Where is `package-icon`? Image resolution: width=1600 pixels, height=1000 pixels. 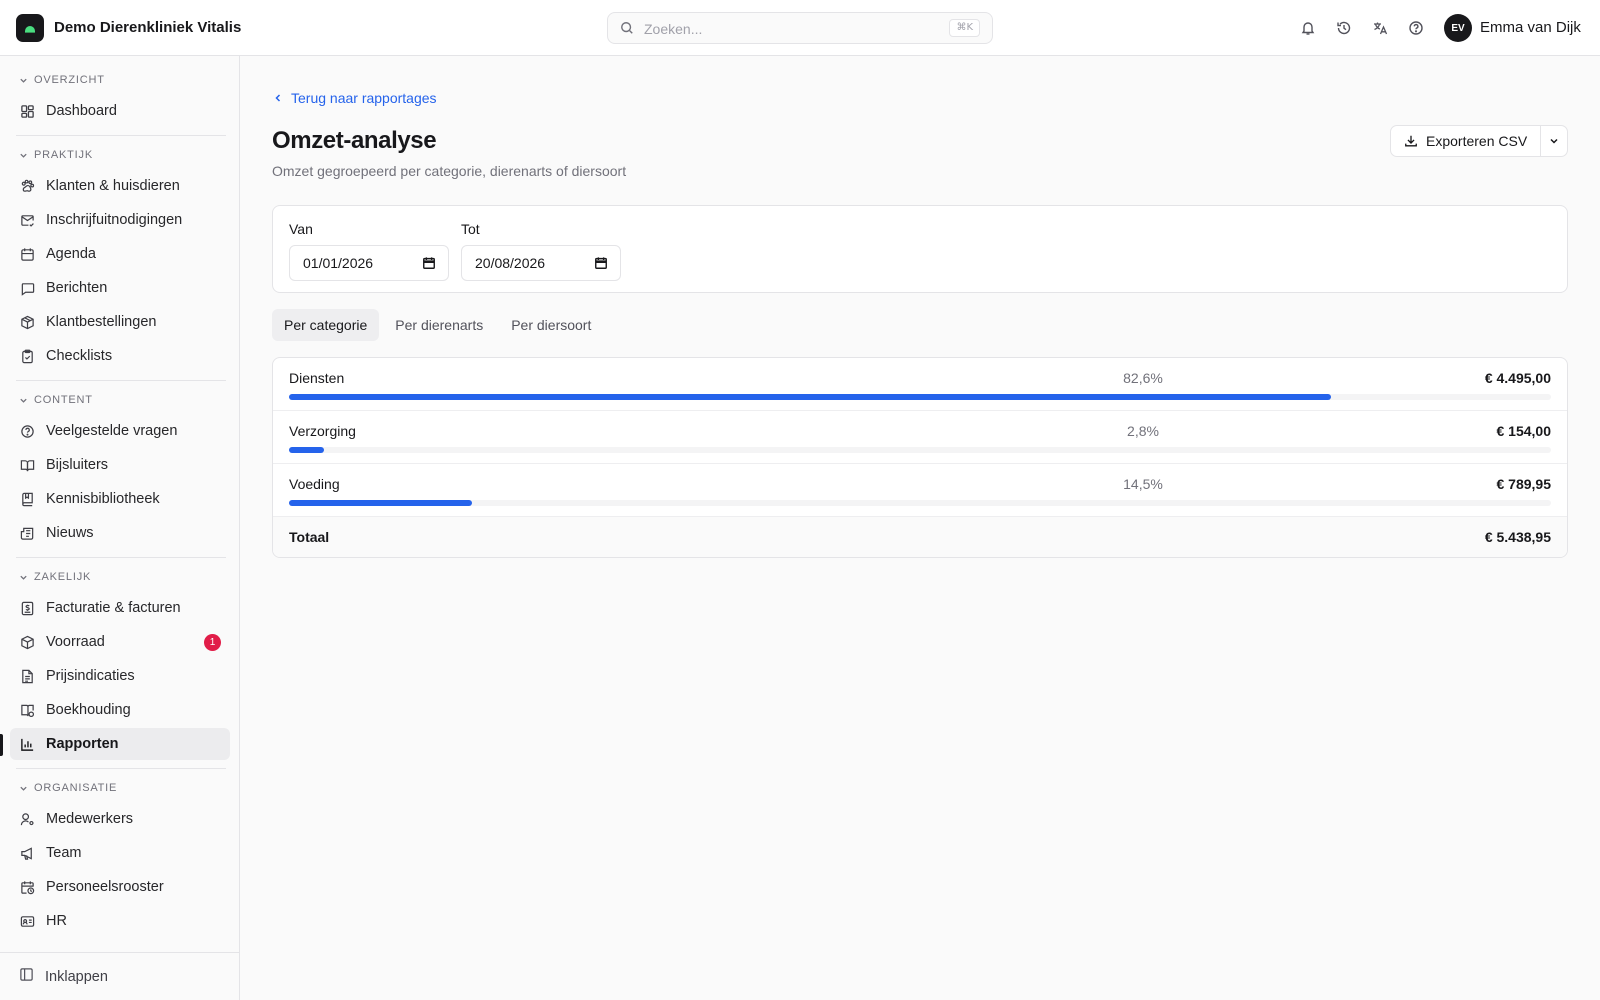
package-icon is located at coordinates (27, 322).